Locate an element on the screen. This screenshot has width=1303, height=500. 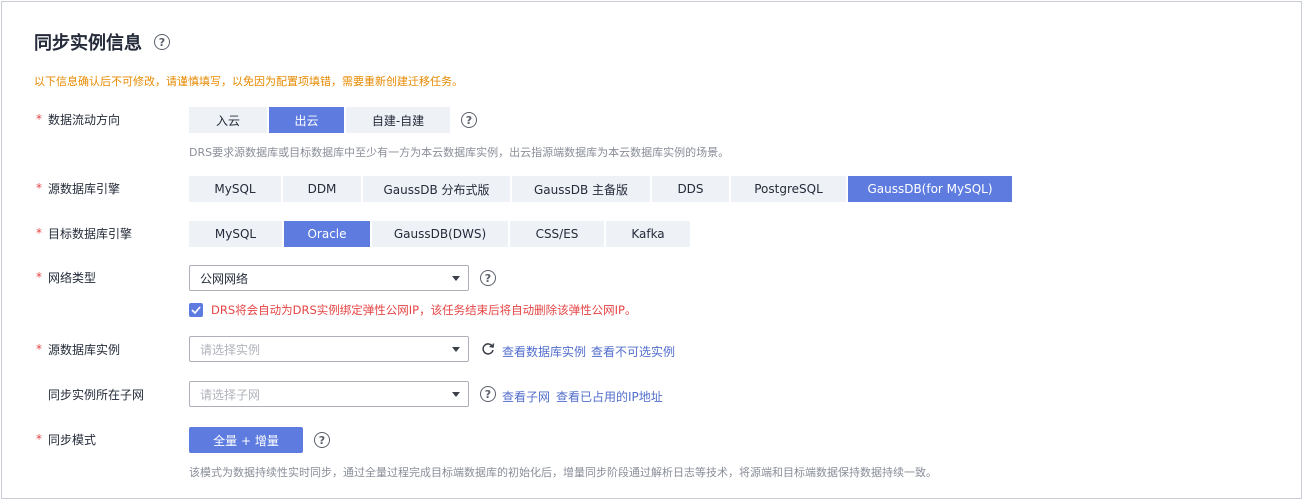
refresh-icon is located at coordinates (488, 349).